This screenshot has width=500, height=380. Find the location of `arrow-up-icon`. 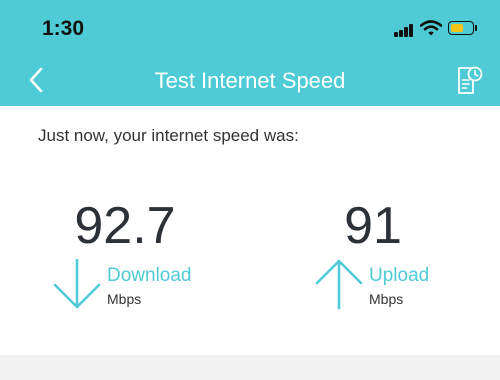

arrow-up-icon is located at coordinates (339, 284).